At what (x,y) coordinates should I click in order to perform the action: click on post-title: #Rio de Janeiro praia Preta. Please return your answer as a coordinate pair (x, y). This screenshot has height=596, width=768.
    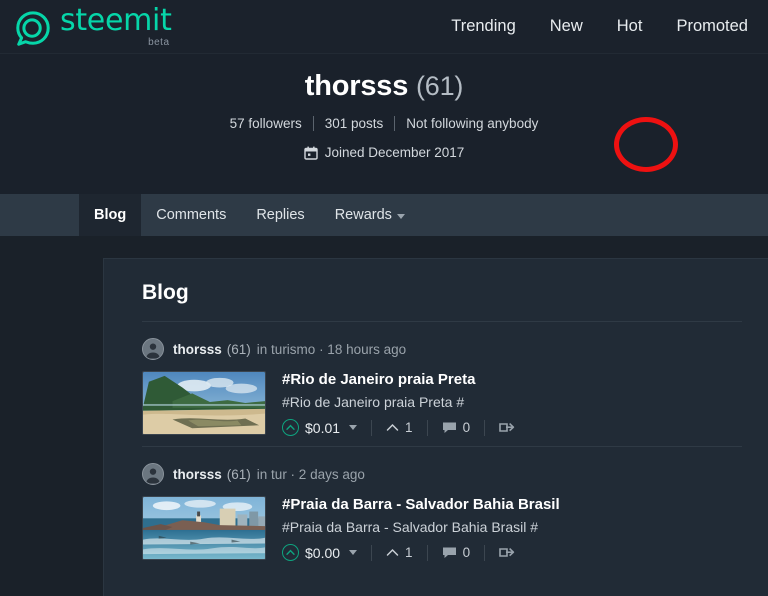
    Looking at the image, I should click on (512, 379).